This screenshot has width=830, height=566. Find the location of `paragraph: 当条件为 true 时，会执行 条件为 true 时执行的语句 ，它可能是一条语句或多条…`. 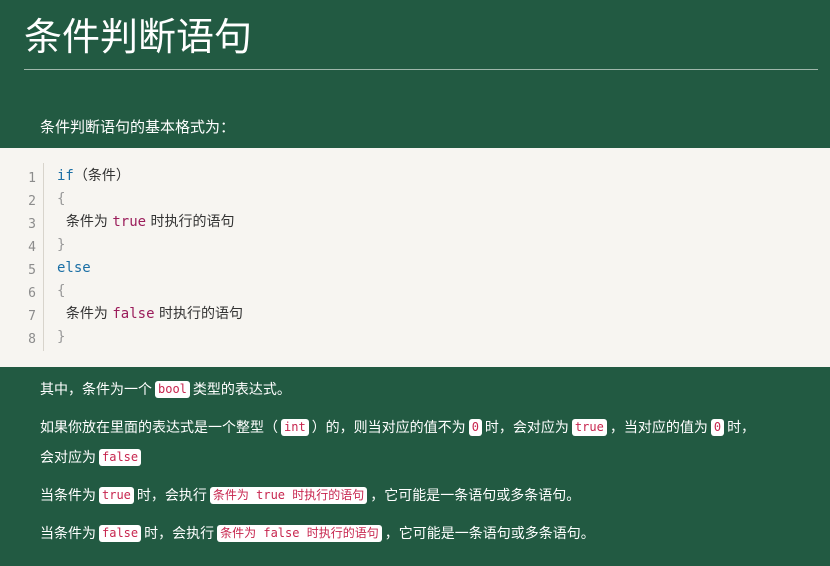

paragraph: 当条件为 true 时，会执行 条件为 true 时执行的语句 ，它可能是一条语句或多条… is located at coordinates (310, 495).